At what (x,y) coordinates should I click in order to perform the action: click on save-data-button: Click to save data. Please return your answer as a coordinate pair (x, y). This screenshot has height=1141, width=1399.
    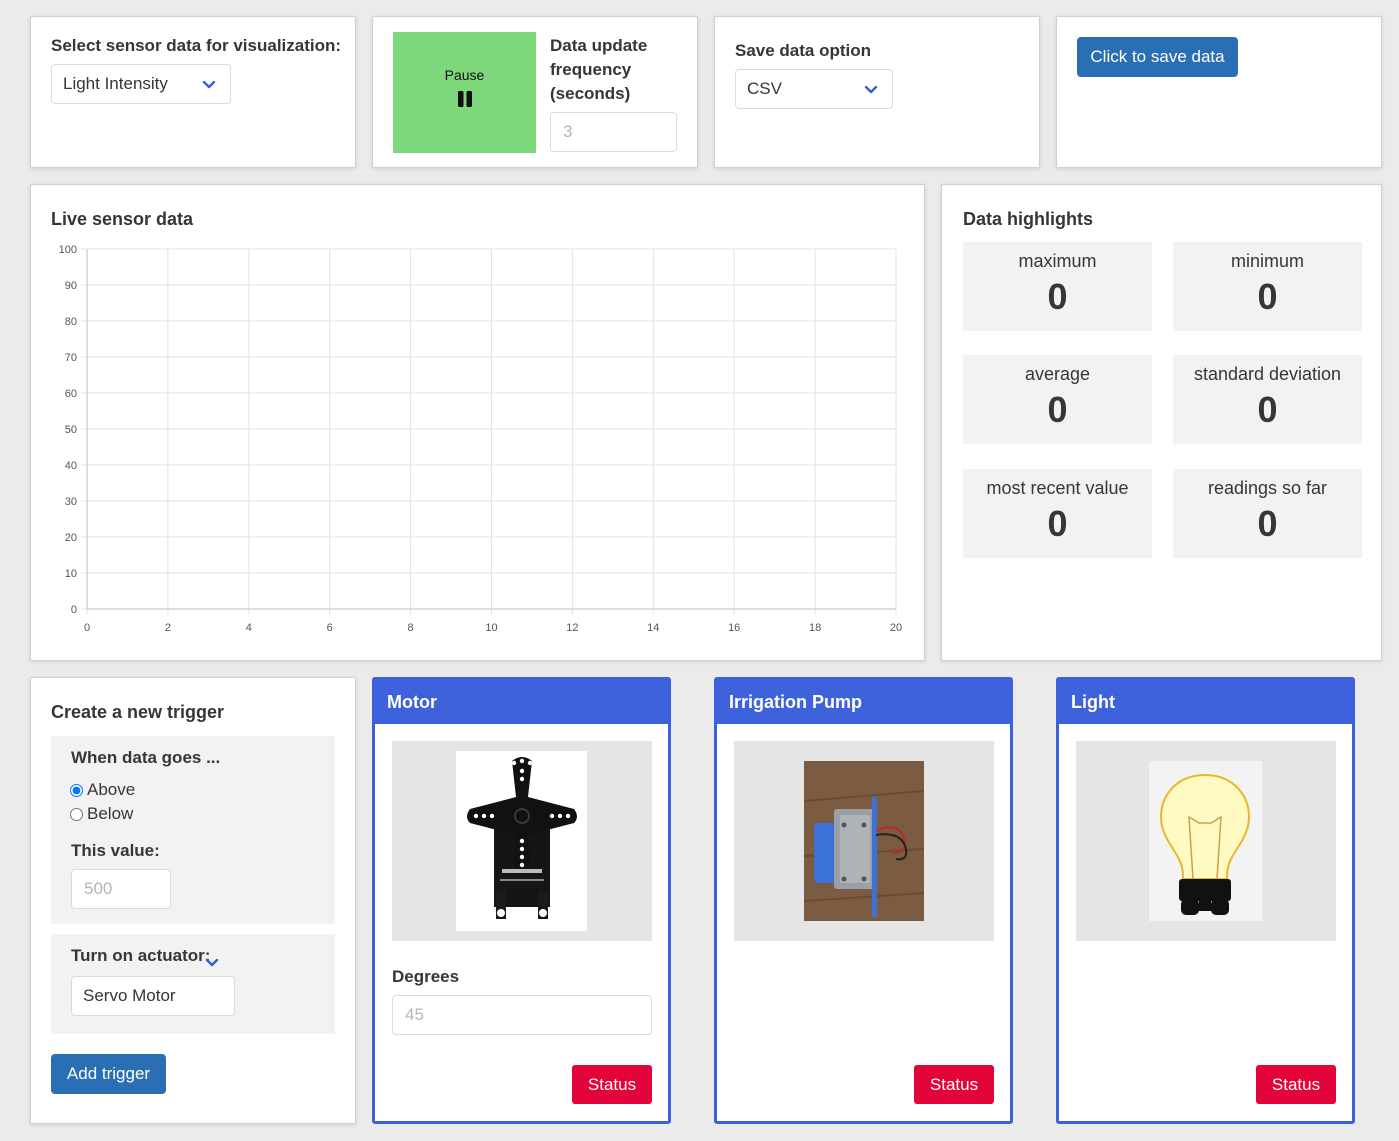
    Looking at the image, I should click on (1157, 57).